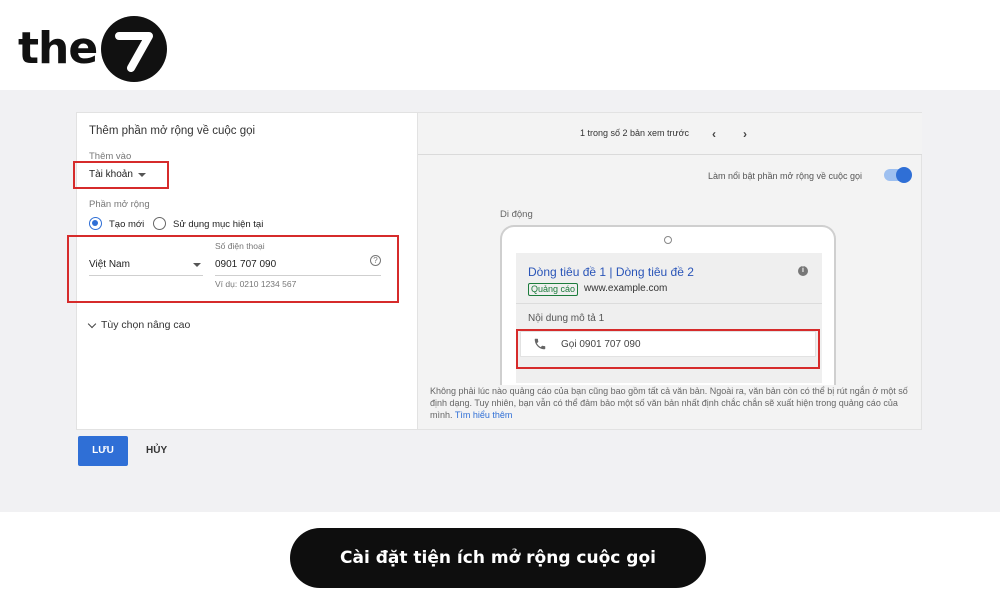 The image size is (1000, 600). What do you see at coordinates (95, 223) in the screenshot?
I see `radio-create-new` at bounding box center [95, 223].